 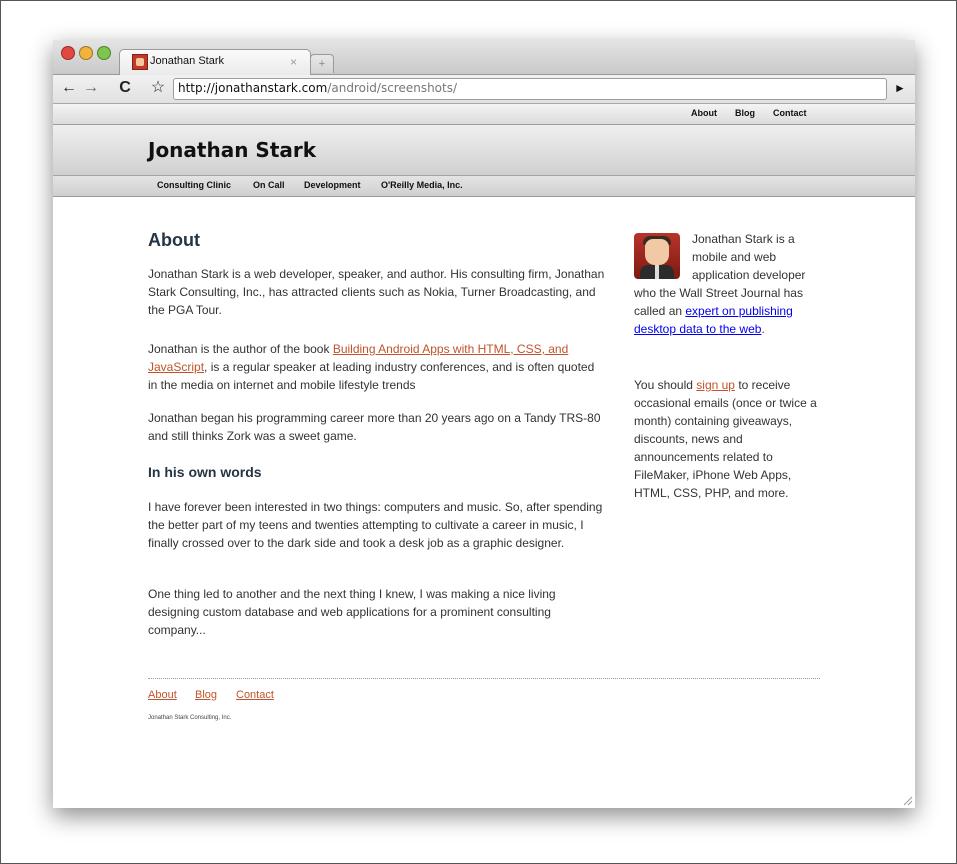 What do you see at coordinates (125, 88) in the screenshot?
I see `reload-button: C` at bounding box center [125, 88].